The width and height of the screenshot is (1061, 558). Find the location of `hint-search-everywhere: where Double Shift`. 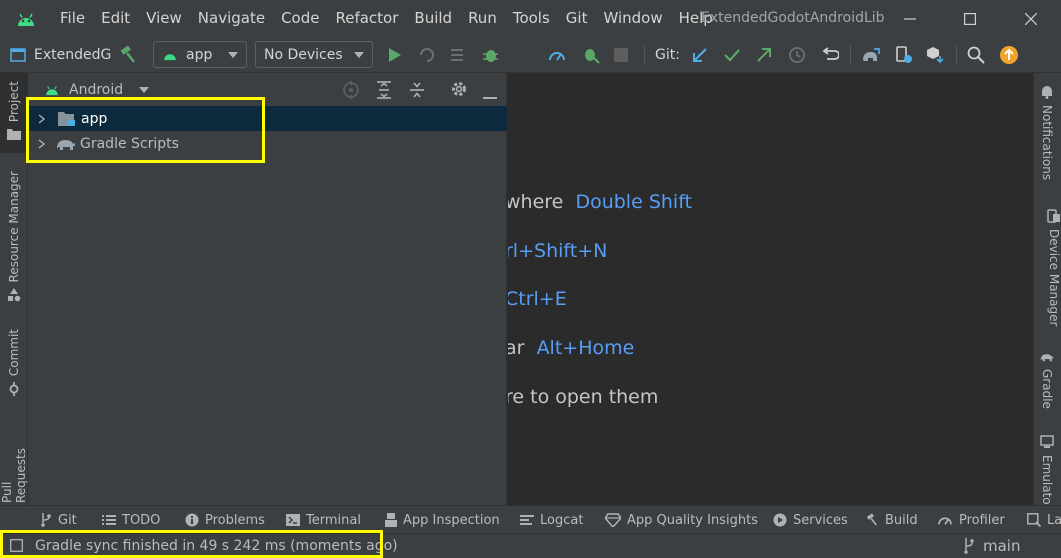

hint-search-everywhere: where Double Shift is located at coordinates (600, 202).